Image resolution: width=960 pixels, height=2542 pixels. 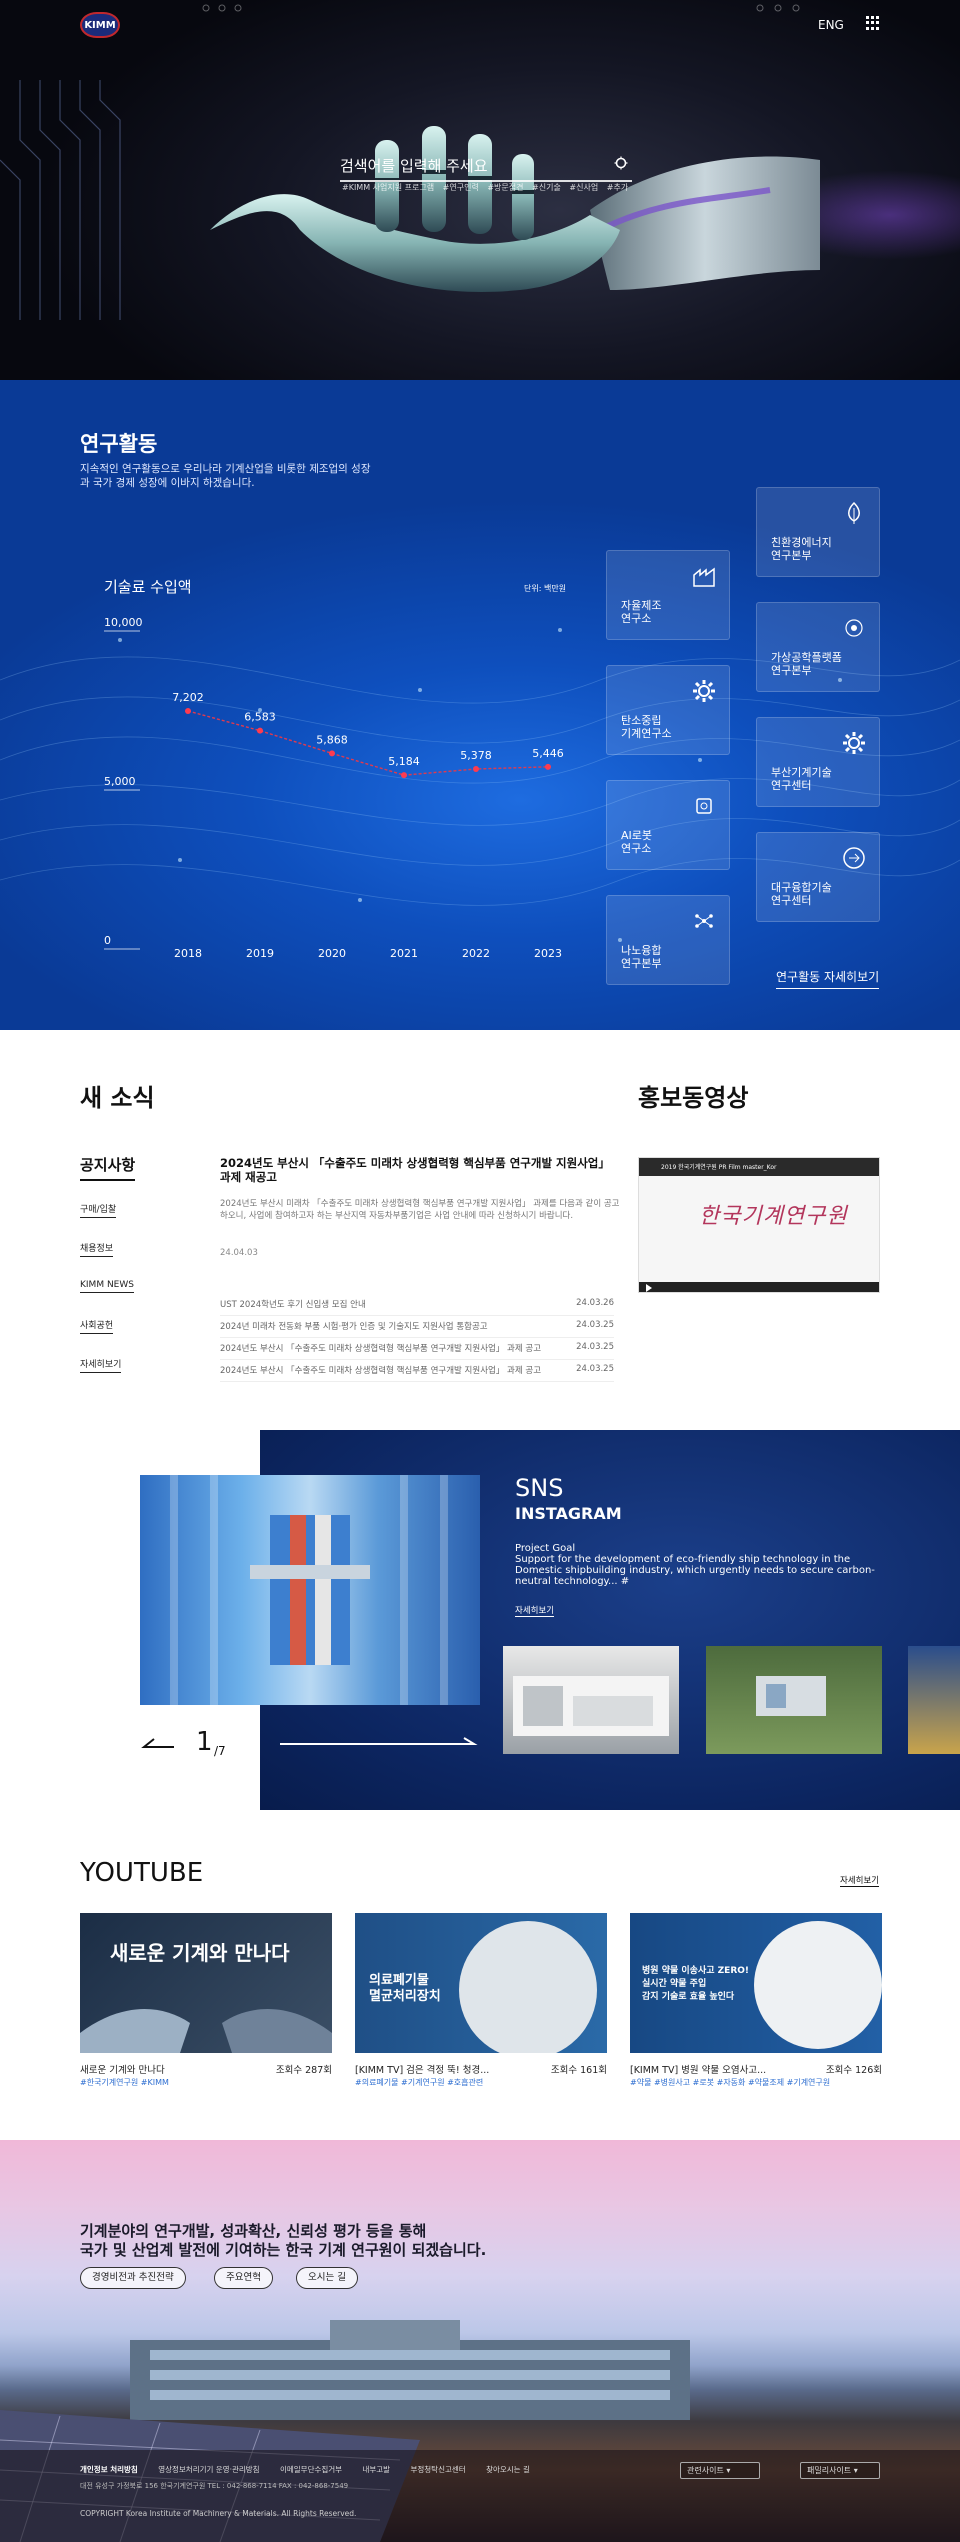 I want to click on arrow-left-icon, so click(x=158, y=1743).